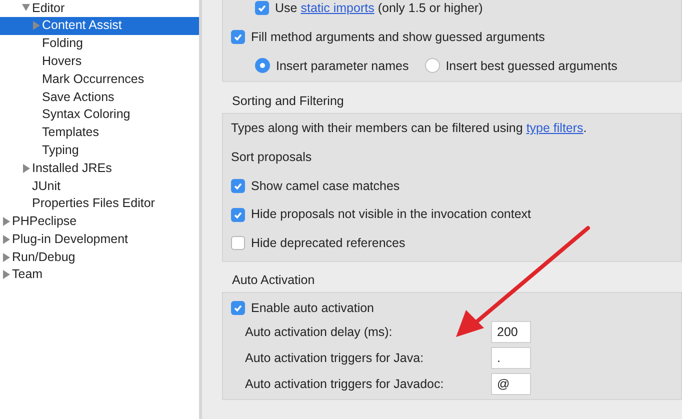 This screenshot has width=682, height=419. Describe the element at coordinates (99, 239) in the screenshot. I see `tree-item: Plug-in Development` at that location.